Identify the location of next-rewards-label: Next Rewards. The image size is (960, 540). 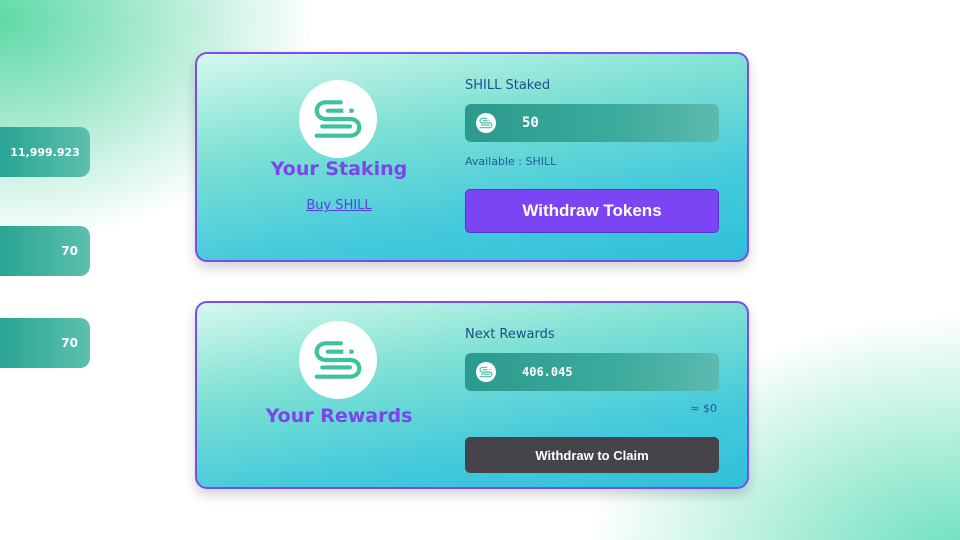
(510, 334).